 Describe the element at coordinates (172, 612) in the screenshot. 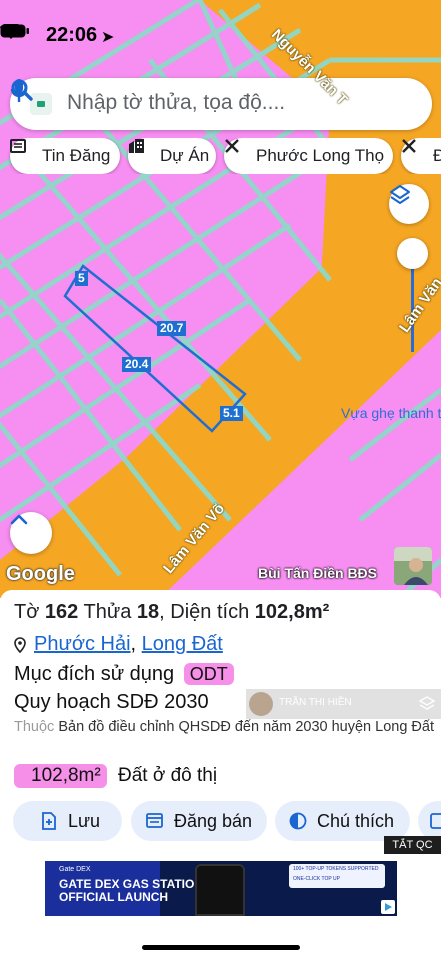

I see `parcel-title: Tờ 162 Thửa 18, Diện tích 102,8m²` at that location.